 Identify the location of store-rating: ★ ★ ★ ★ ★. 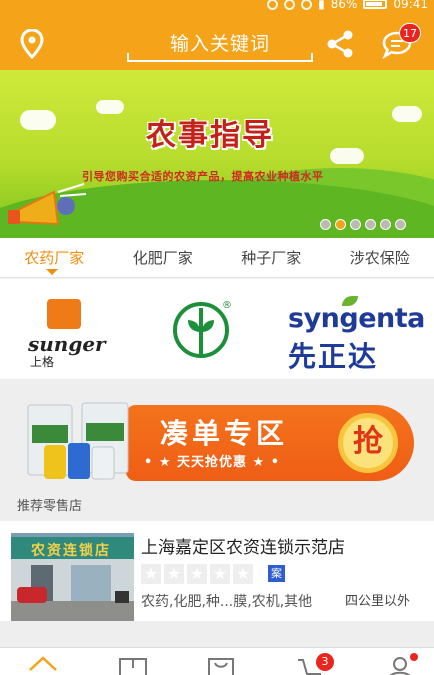
(197, 574).